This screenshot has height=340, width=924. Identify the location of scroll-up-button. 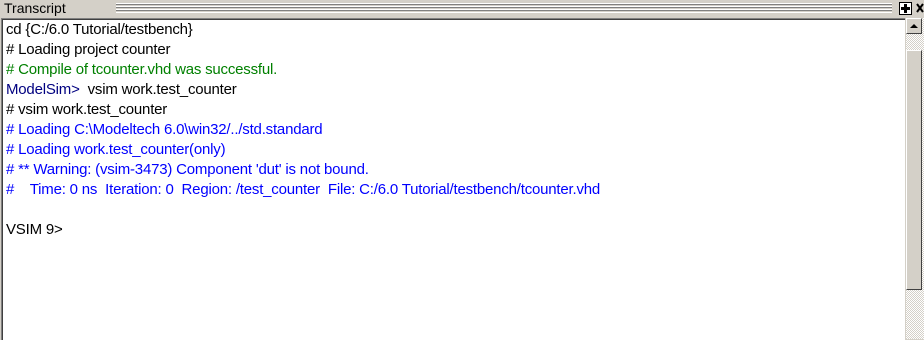
(914, 26).